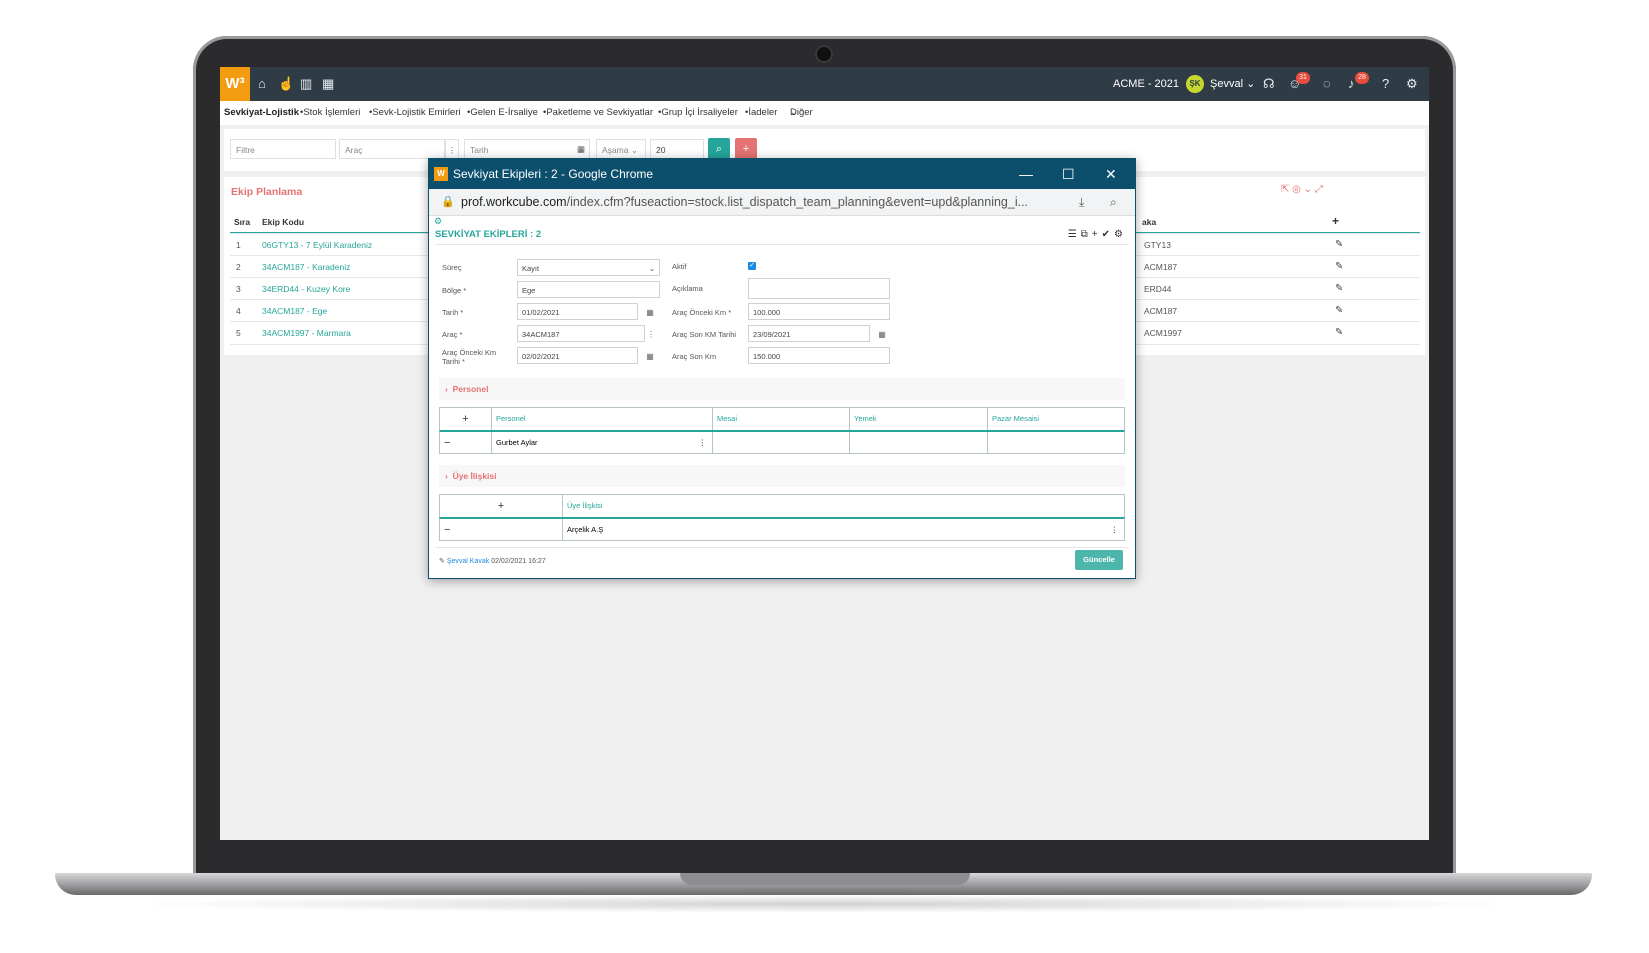 This screenshot has height=953, width=1649. What do you see at coordinates (1068, 174) in the screenshot?
I see `maximize-button: ☐` at bounding box center [1068, 174].